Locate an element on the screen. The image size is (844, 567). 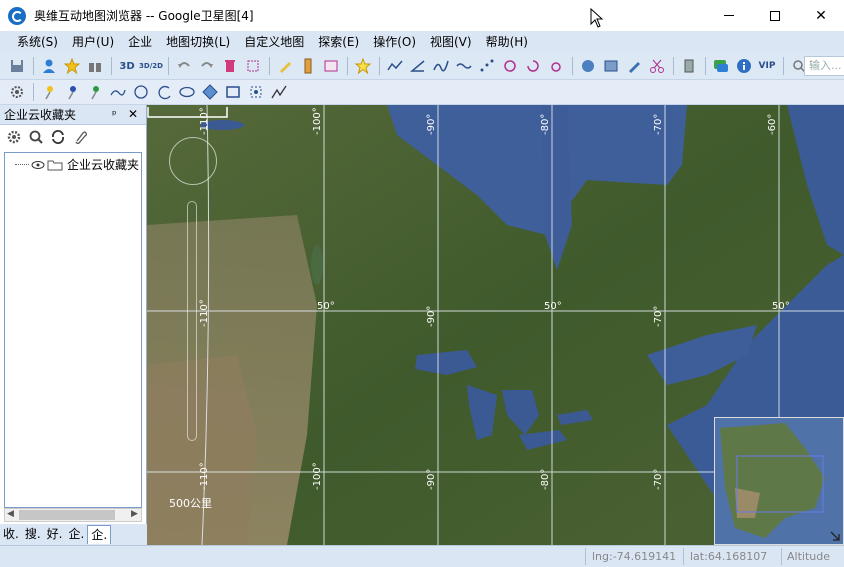
maximize-button is located at coordinates (775, 15).